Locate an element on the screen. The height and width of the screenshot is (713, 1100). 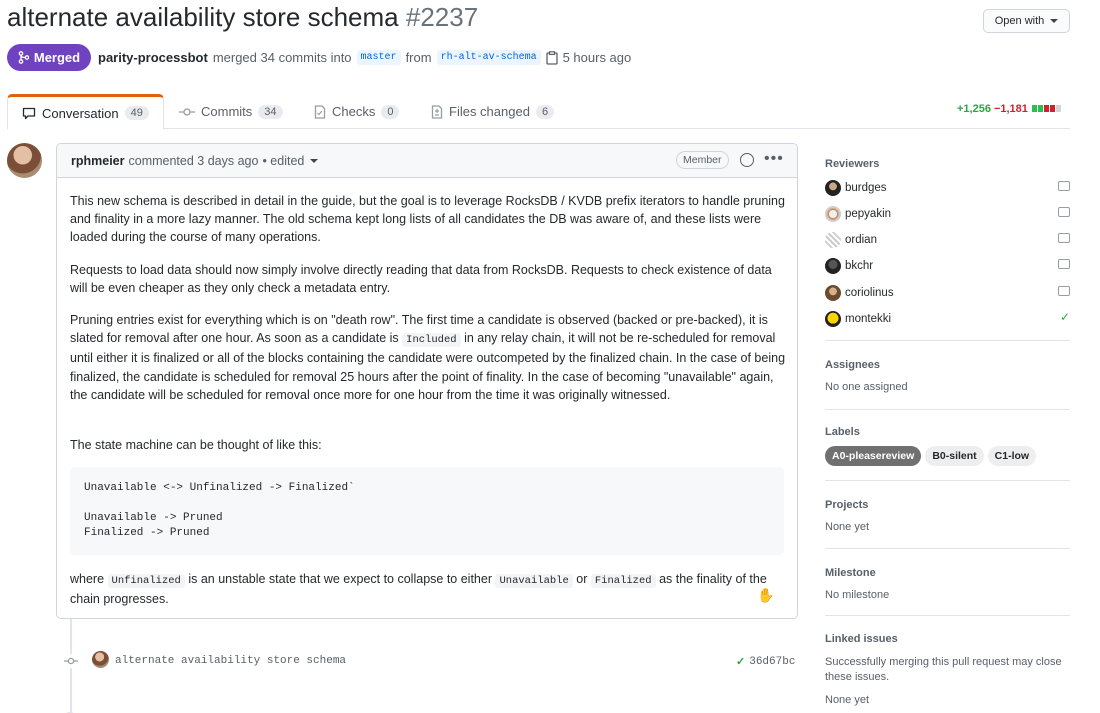
merged-status-badge: Merged is located at coordinates (49, 57).